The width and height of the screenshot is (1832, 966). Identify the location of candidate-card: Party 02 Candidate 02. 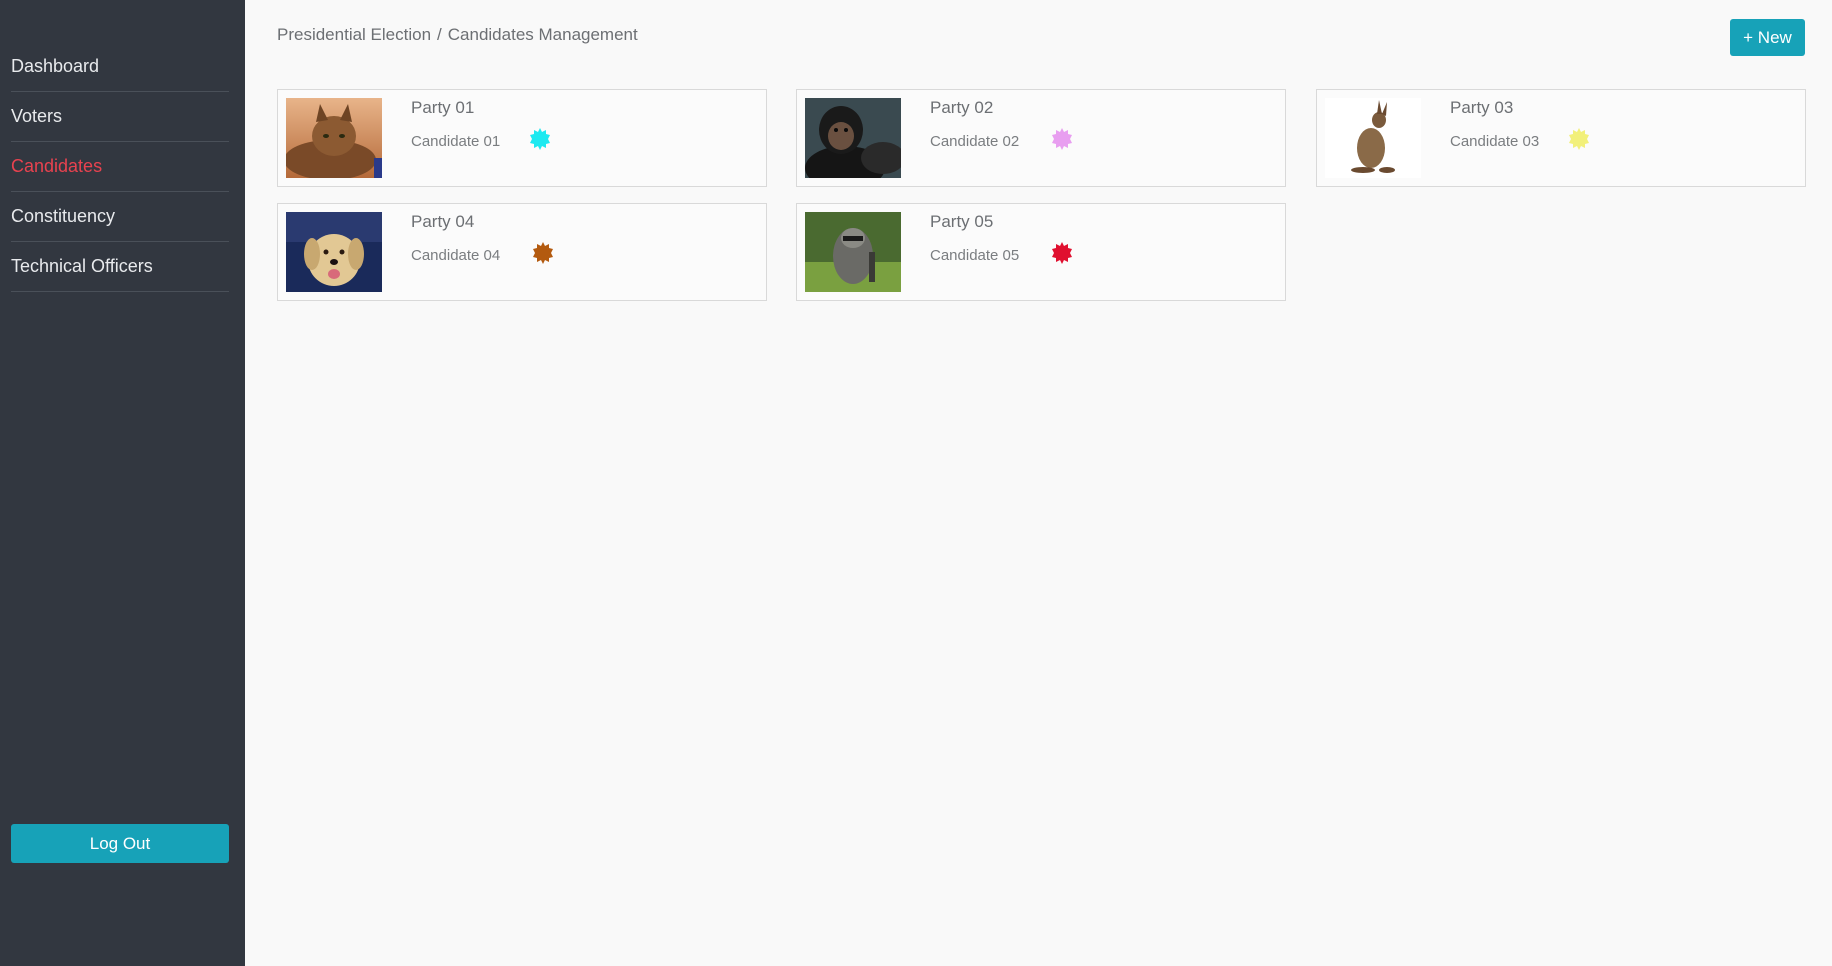
(1041, 138).